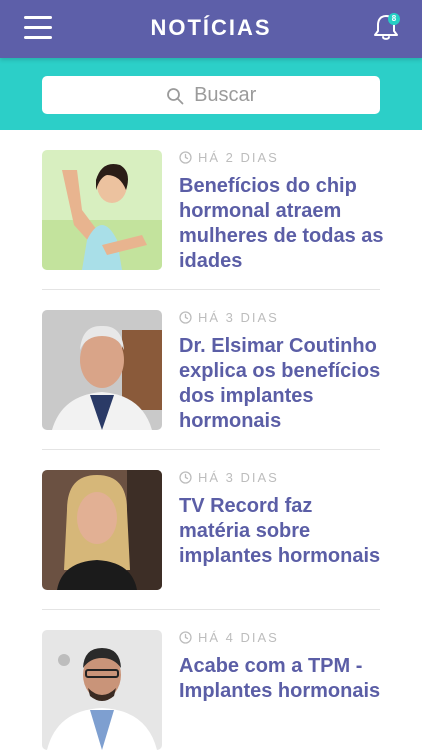 The image size is (422, 750). I want to click on news-time-label: HÁ 2 DIAS, so click(238, 157).